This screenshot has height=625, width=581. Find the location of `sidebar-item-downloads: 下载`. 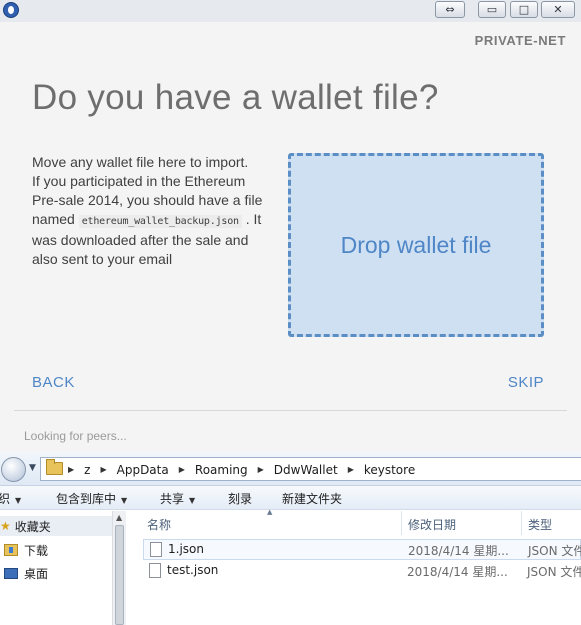

sidebar-item-downloads: 下载 is located at coordinates (26, 550).